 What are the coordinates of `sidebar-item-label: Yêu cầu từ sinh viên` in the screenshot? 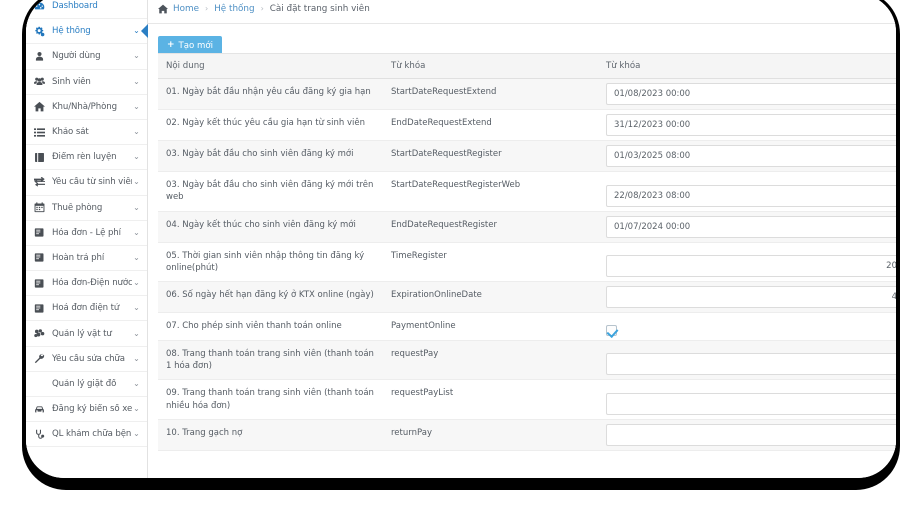 It's located at (92, 182).